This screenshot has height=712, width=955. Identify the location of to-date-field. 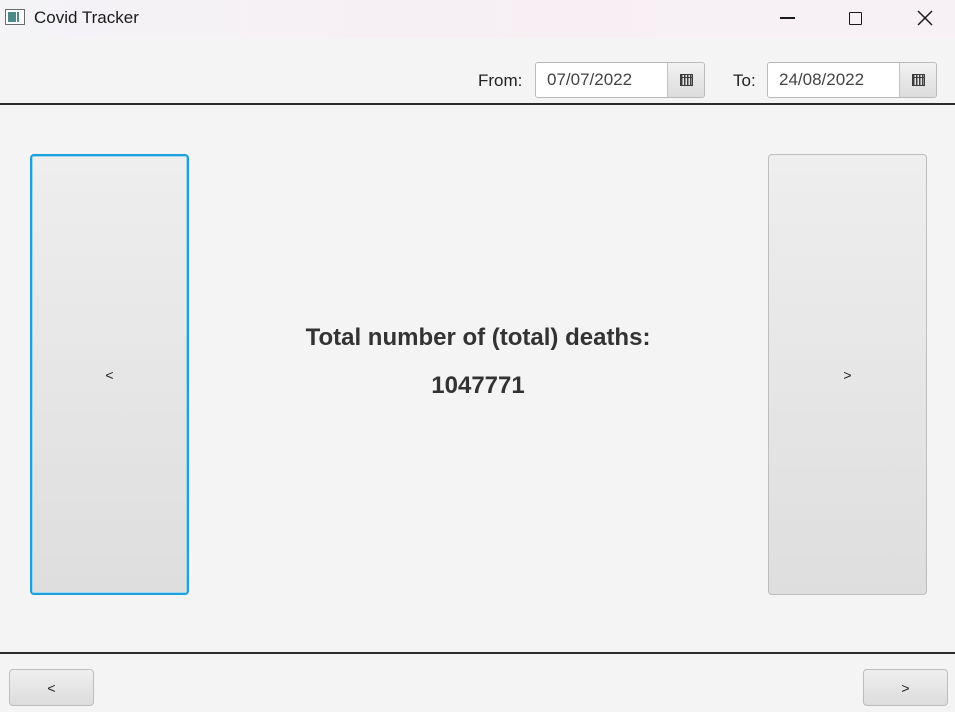
(833, 80).